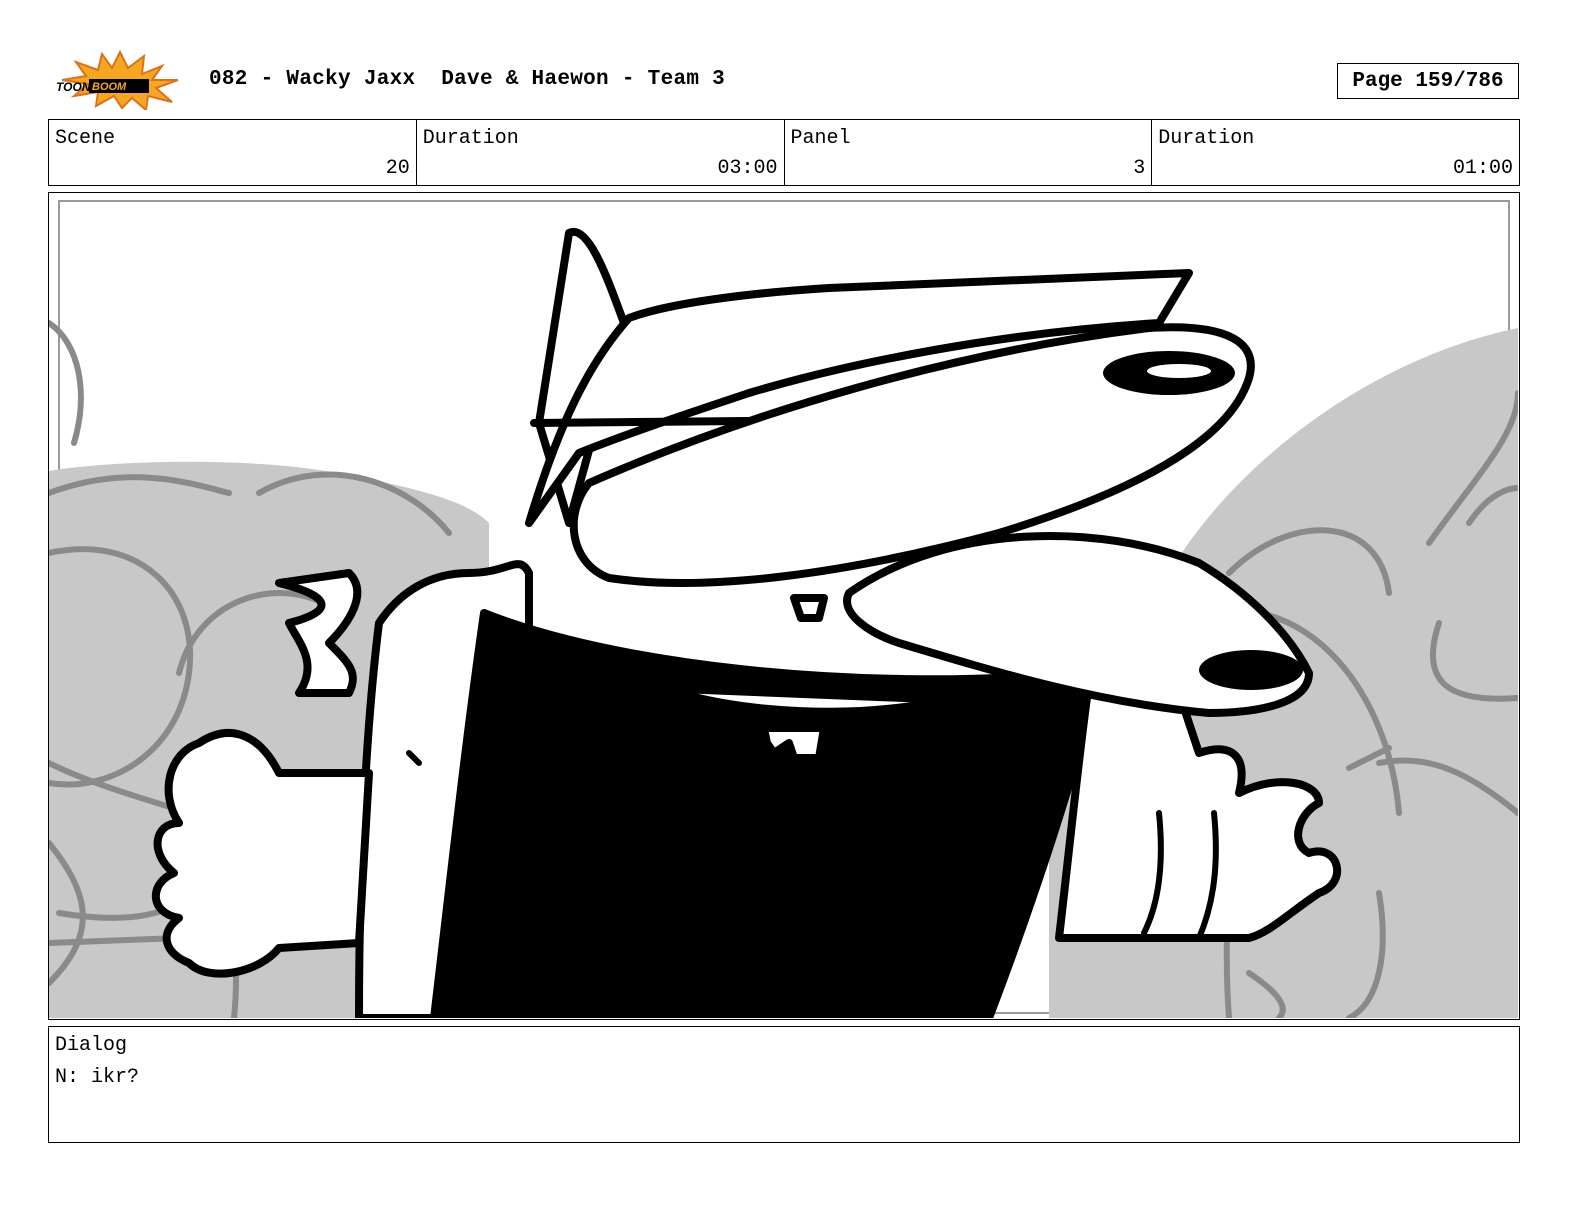  I want to click on character-hat-band, so click(641, 422).